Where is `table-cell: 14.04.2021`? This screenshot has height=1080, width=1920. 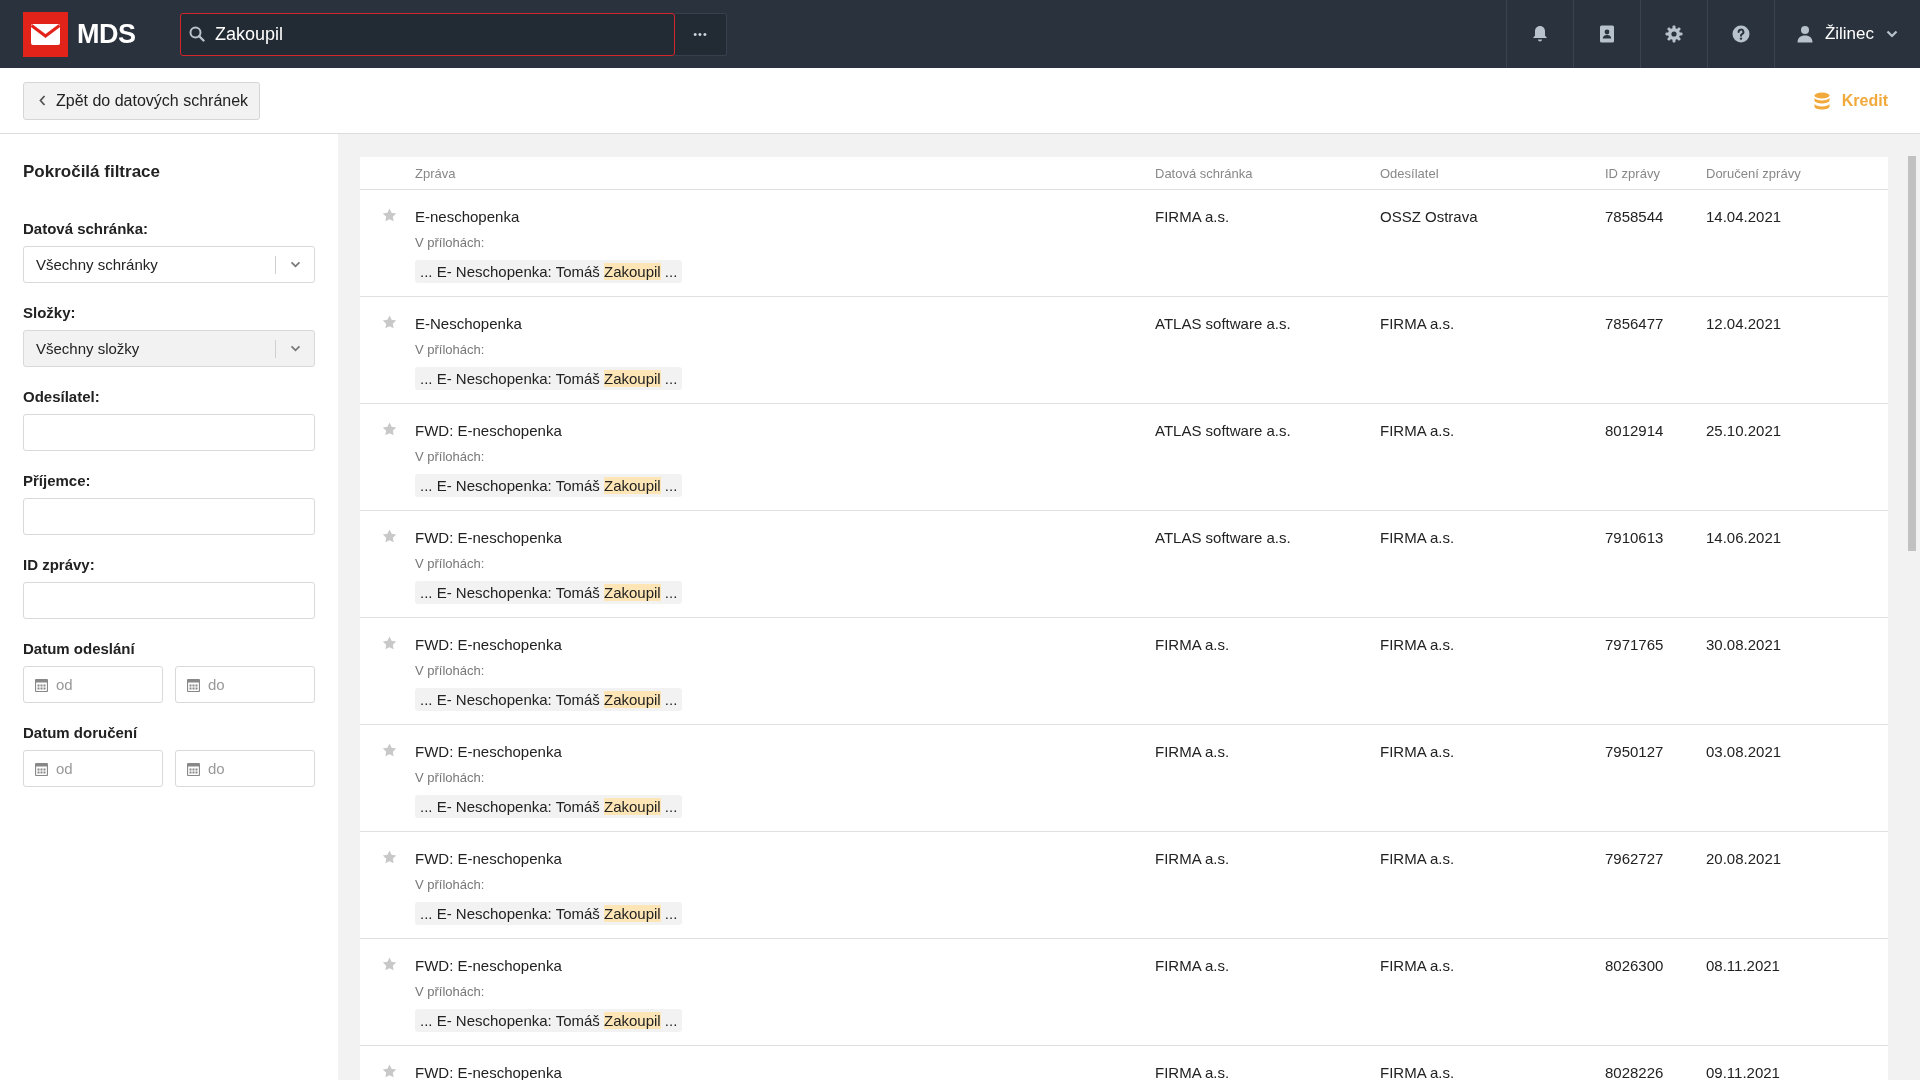 table-cell: 14.04.2021 is located at coordinates (1744, 216).